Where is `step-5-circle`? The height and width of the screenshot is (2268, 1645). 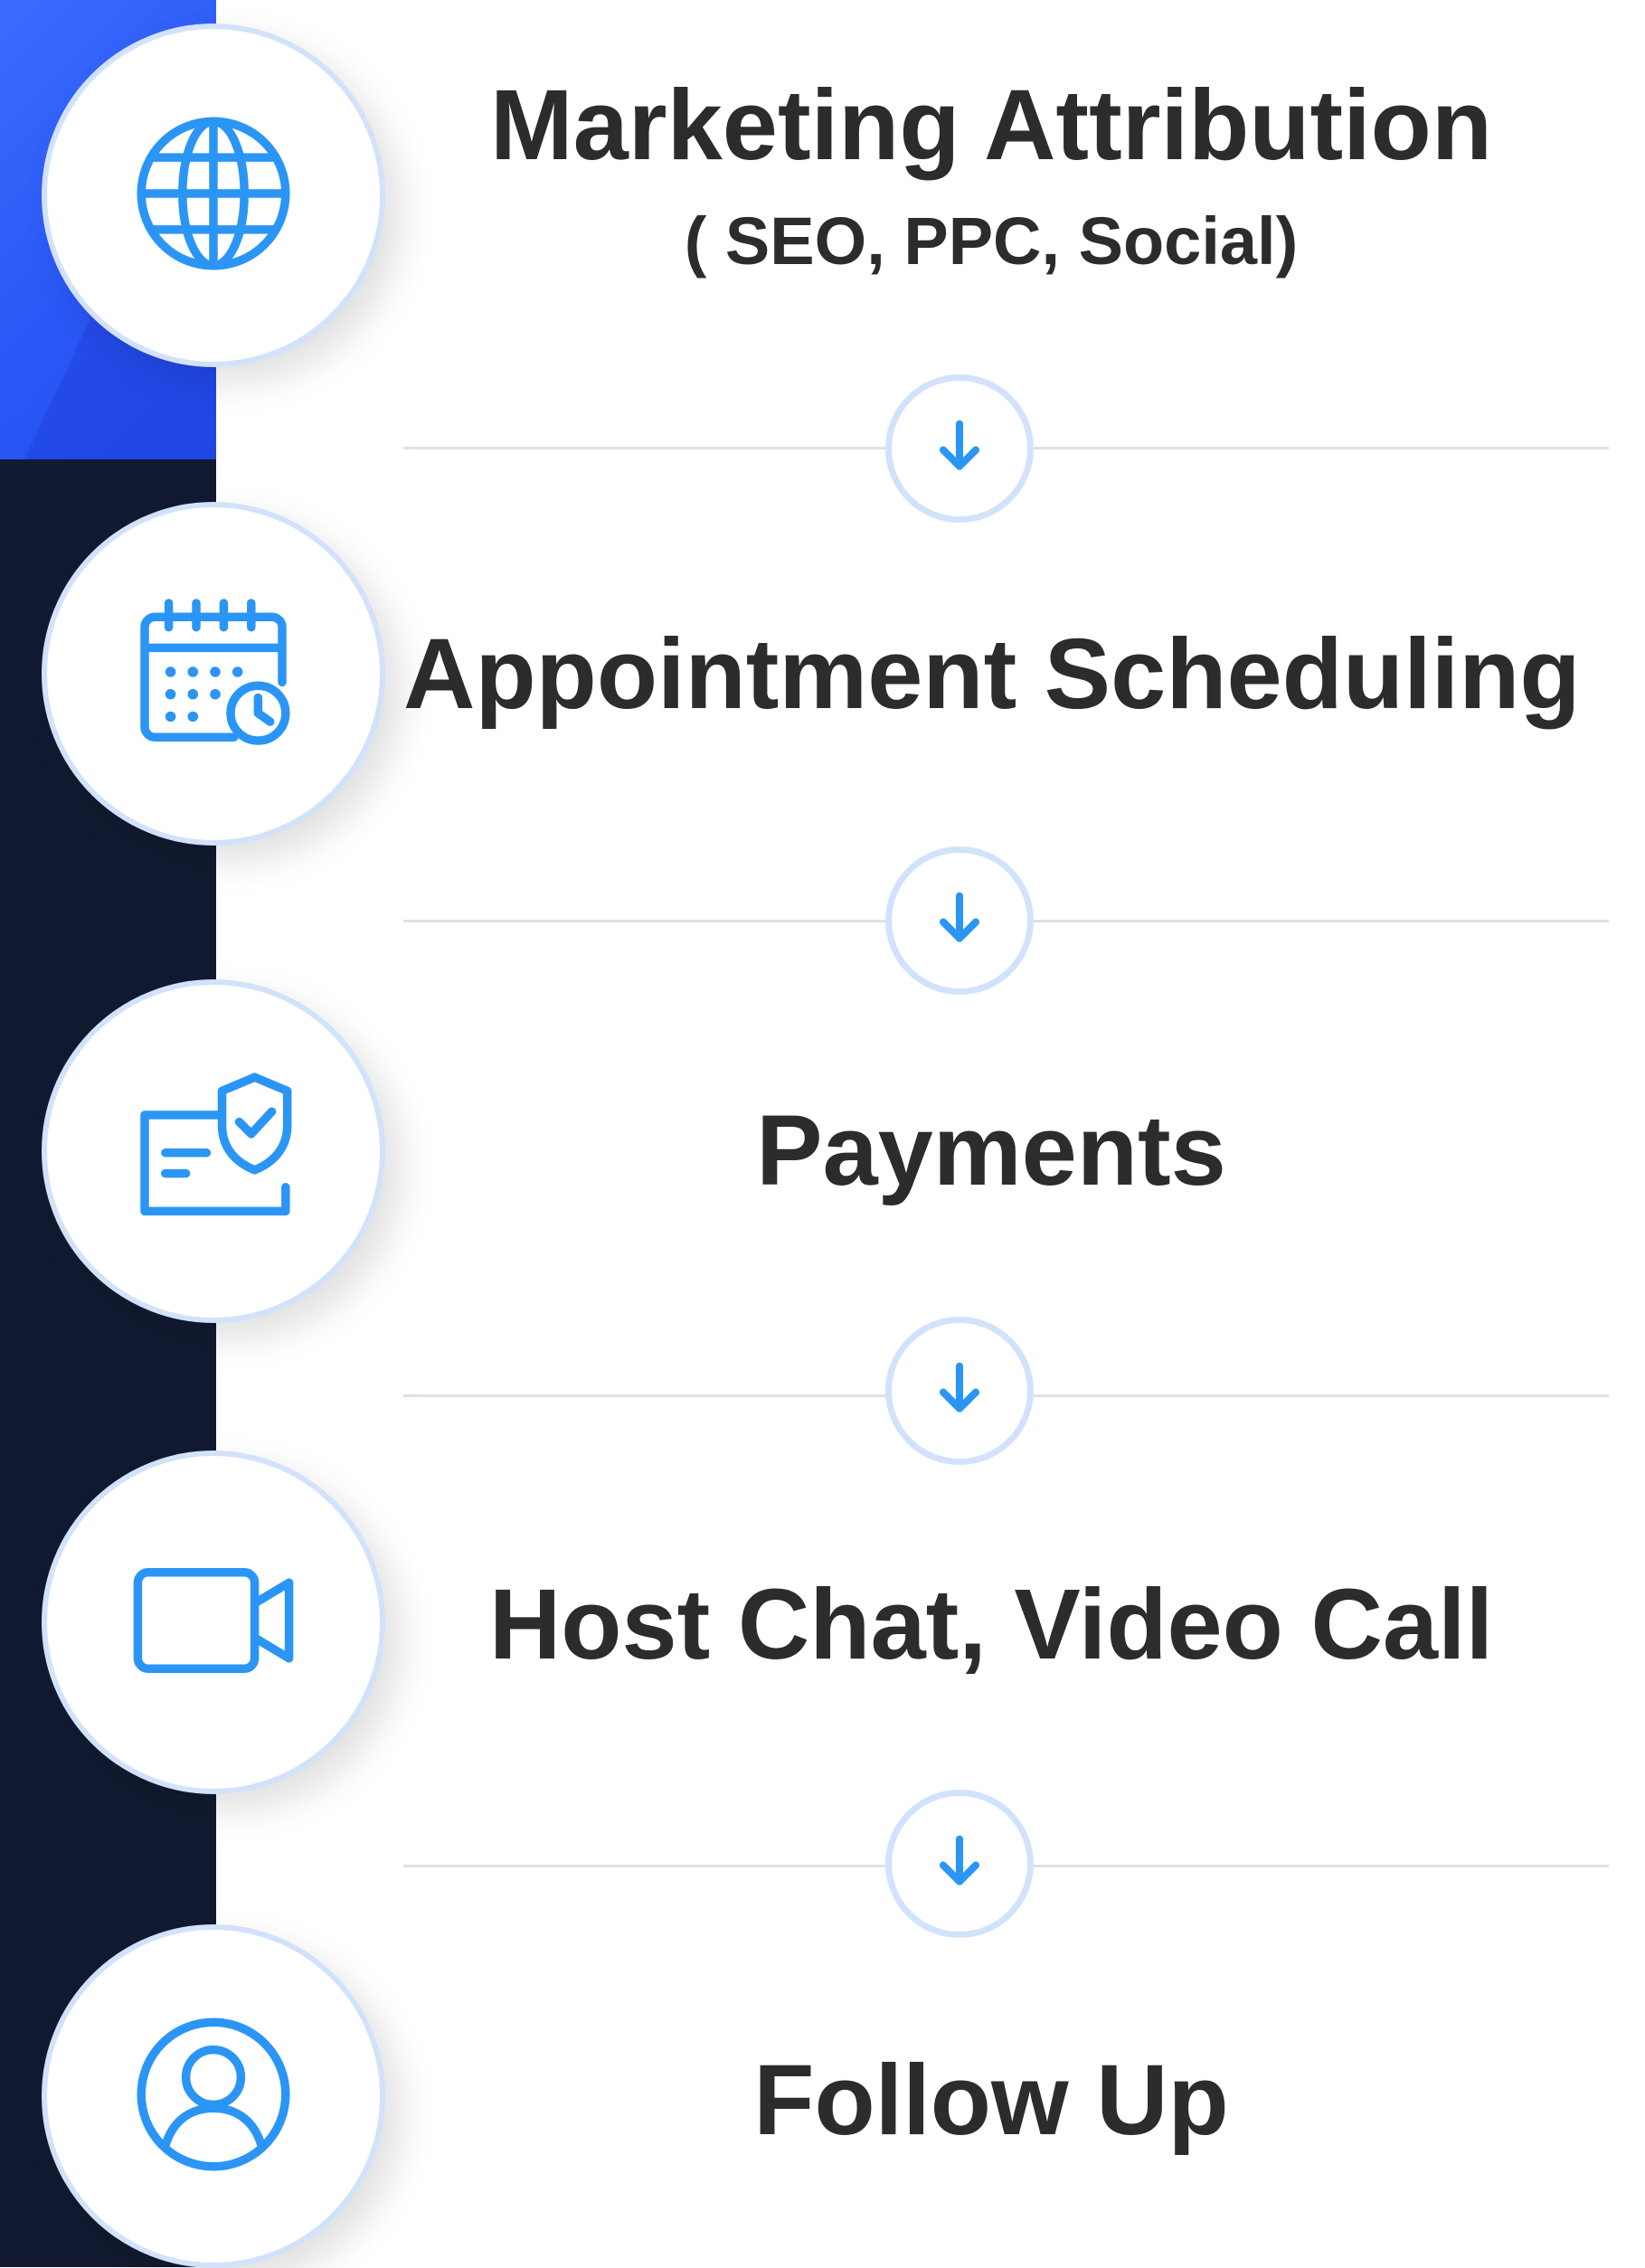 step-5-circle is located at coordinates (214, 2096).